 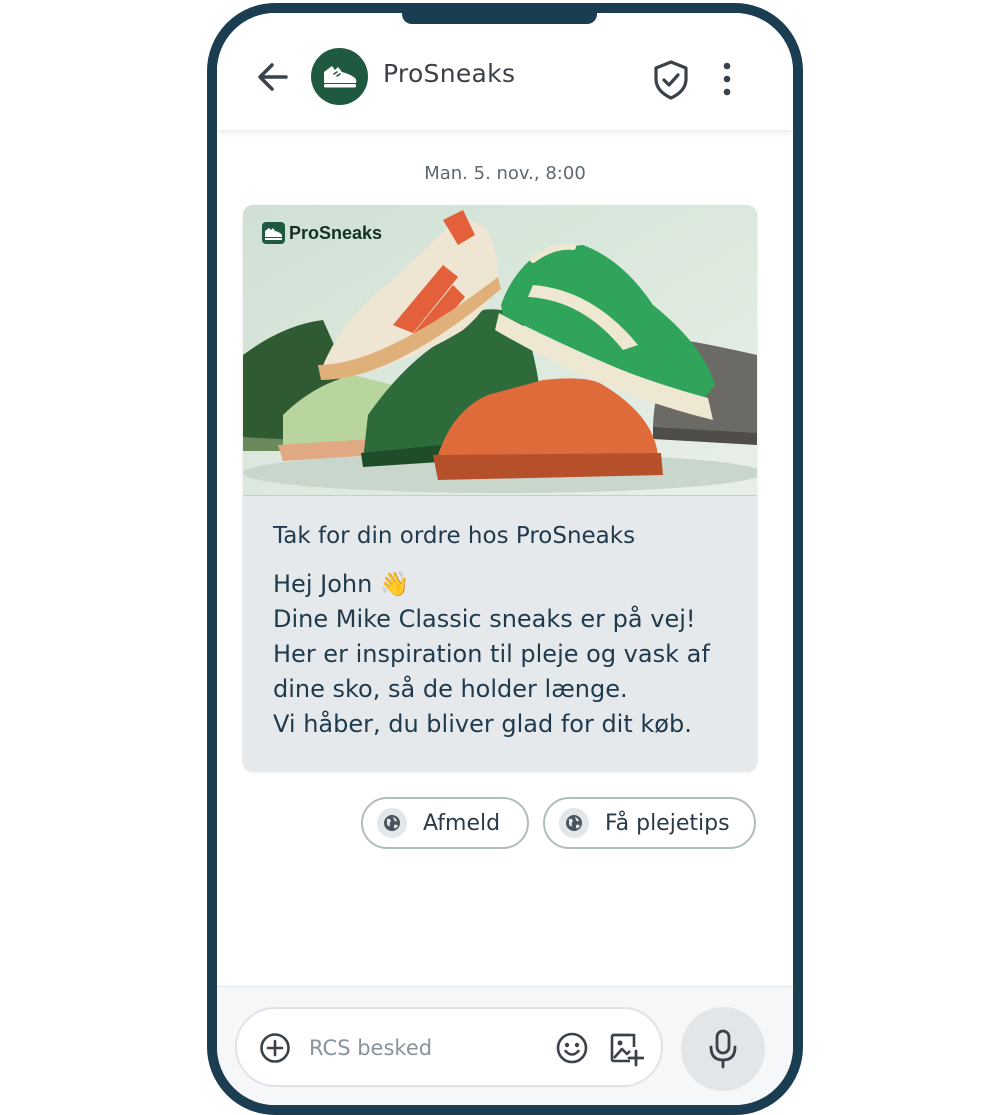 I want to click on sneakers-product-image: ProSneaks, so click(x=500, y=350).